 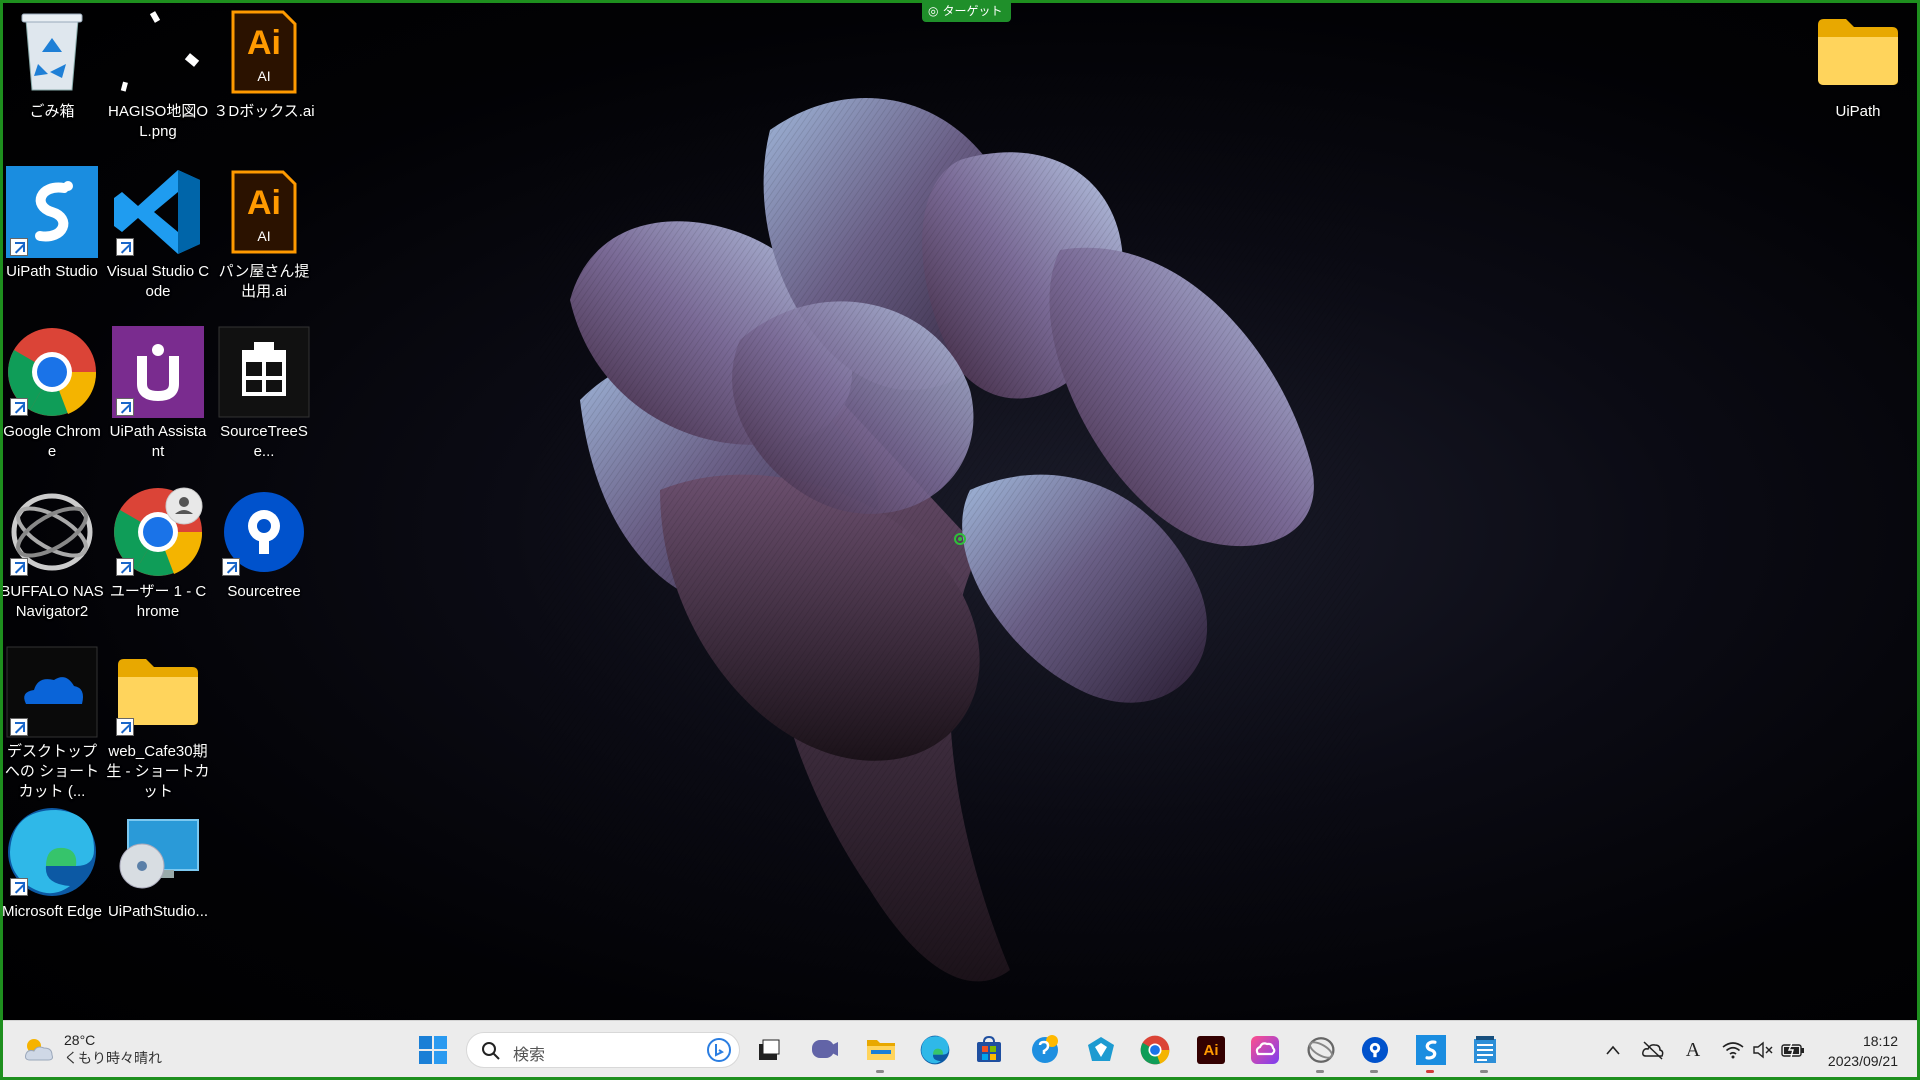 I want to click on taskbar-sourcetree, so click(x=1375, y=1053).